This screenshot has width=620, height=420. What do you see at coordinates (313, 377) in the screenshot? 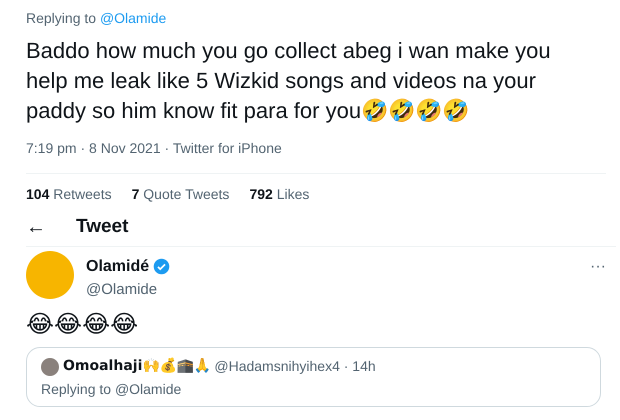
I see `quoted-tweet-card: Omoalhaji🙌💰🕋🙏 @Hadamsnihyihex4 · 14h Replying to @Olamide` at bounding box center [313, 377].